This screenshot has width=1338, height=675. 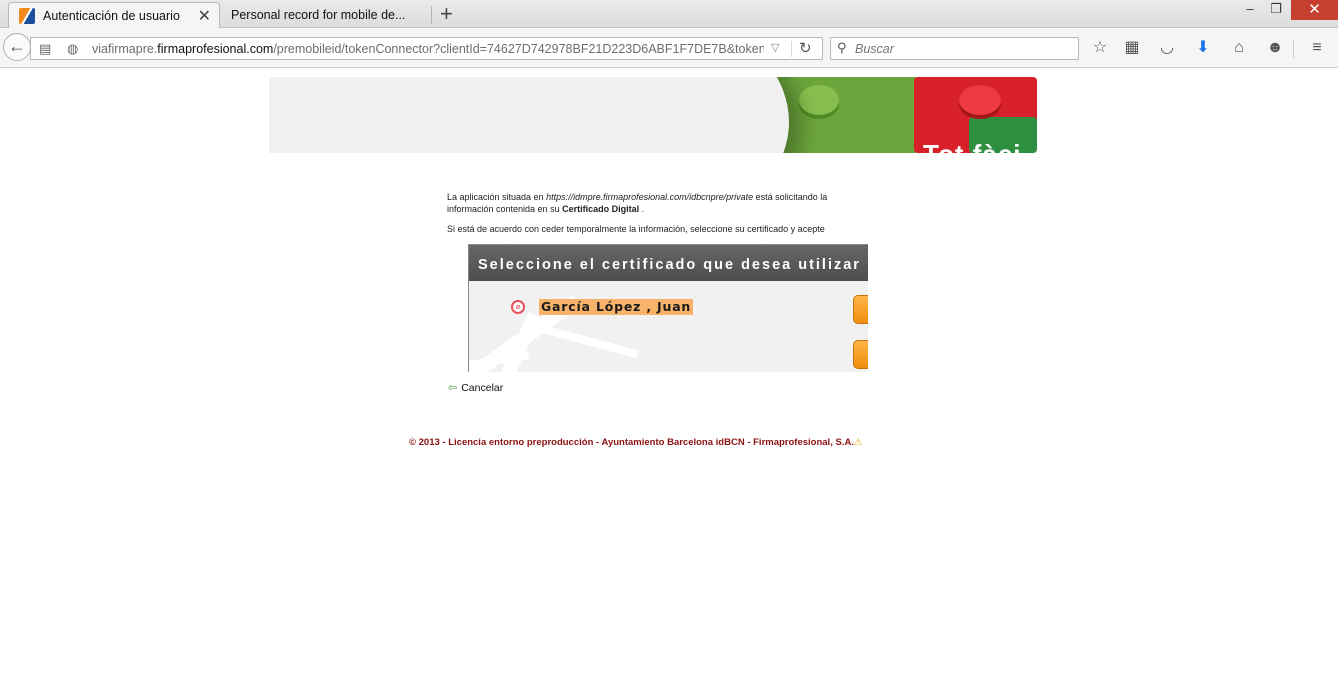 What do you see at coordinates (446, 14) in the screenshot?
I see `new-tab-button: +` at bounding box center [446, 14].